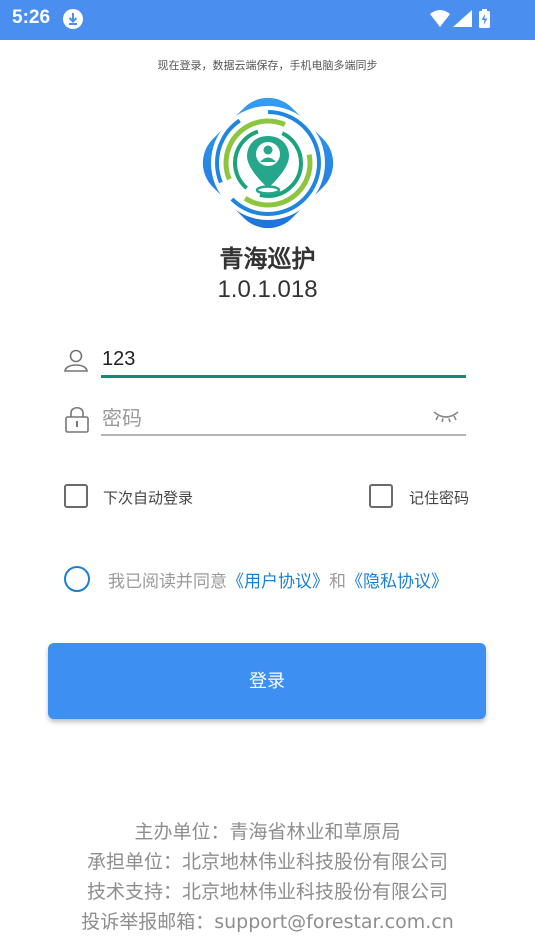 This screenshot has height=951, width=535. Describe the element at coordinates (76, 496) in the screenshot. I see `auto-login-checkbox` at that location.